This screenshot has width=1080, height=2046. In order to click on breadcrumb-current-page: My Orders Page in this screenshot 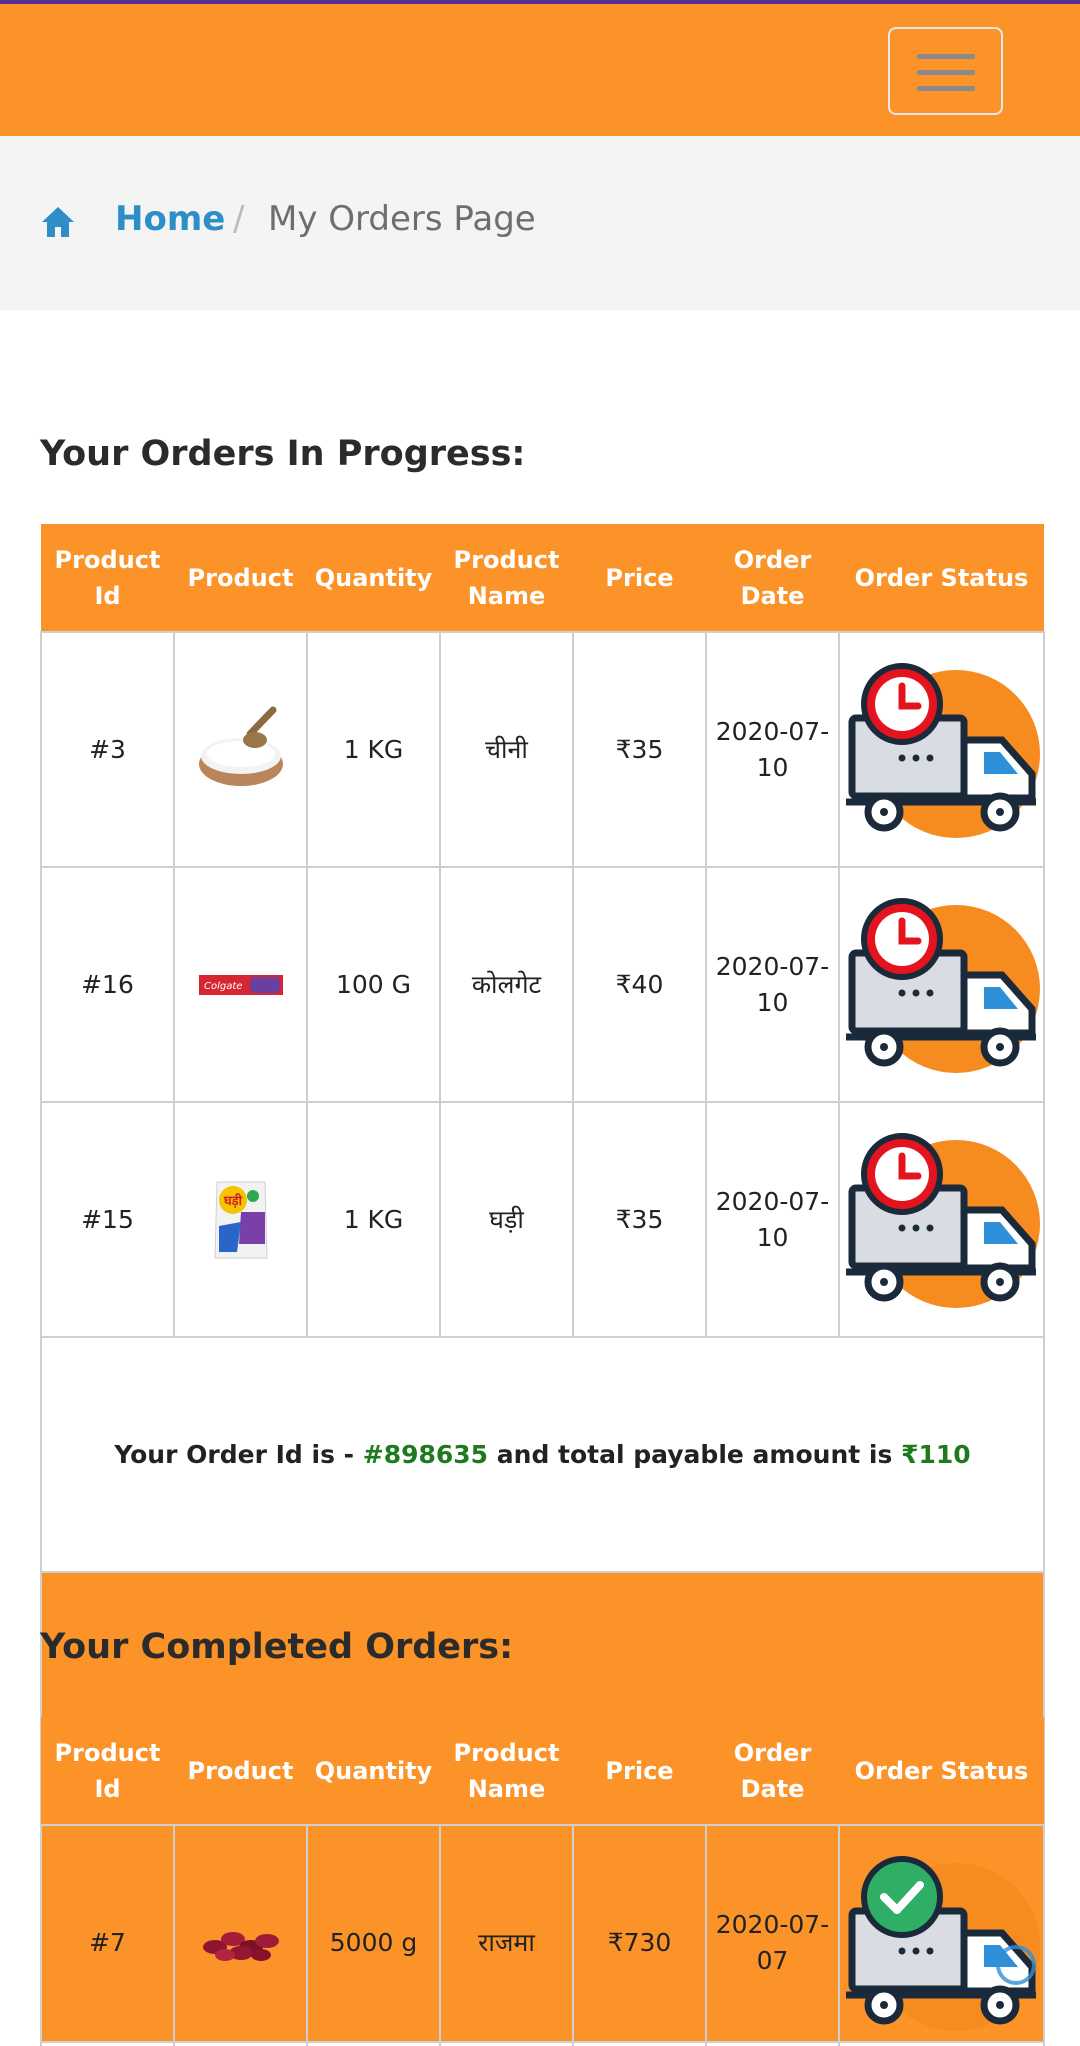, I will do `click(402, 219)`.